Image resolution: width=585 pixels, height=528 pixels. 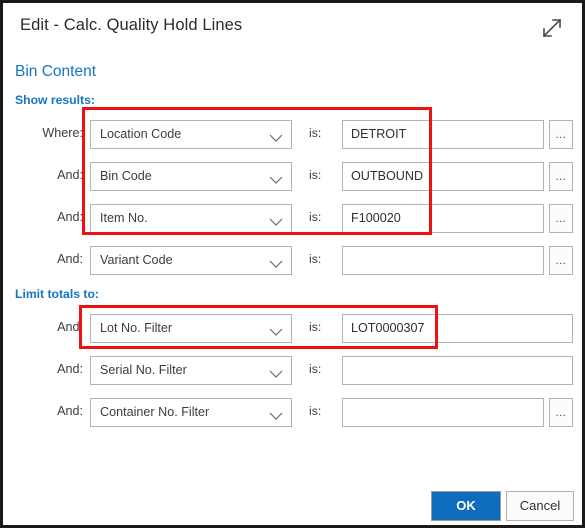 What do you see at coordinates (457, 370) in the screenshot?
I see `value-input-serial-no-filter` at bounding box center [457, 370].